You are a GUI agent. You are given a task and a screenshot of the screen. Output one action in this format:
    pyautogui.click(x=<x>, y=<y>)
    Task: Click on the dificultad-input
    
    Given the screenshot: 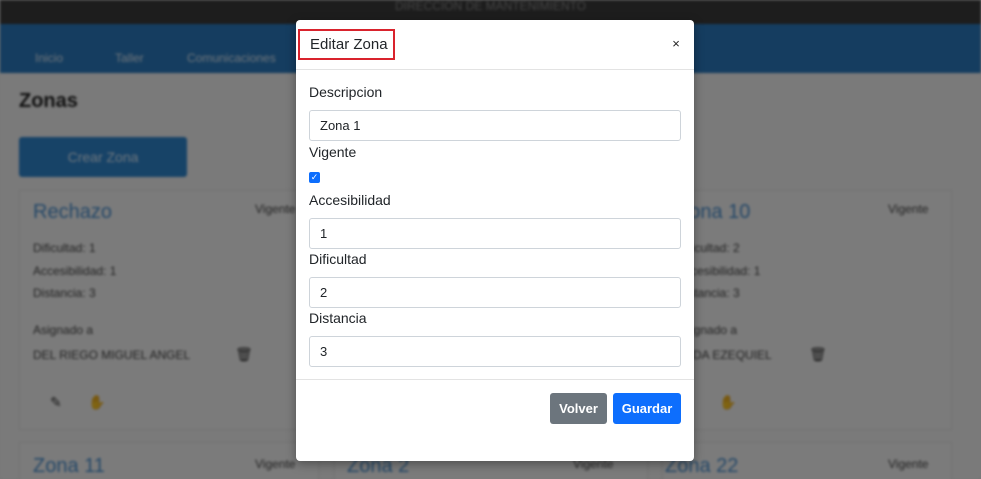 What is the action you would take?
    pyautogui.click(x=495, y=292)
    